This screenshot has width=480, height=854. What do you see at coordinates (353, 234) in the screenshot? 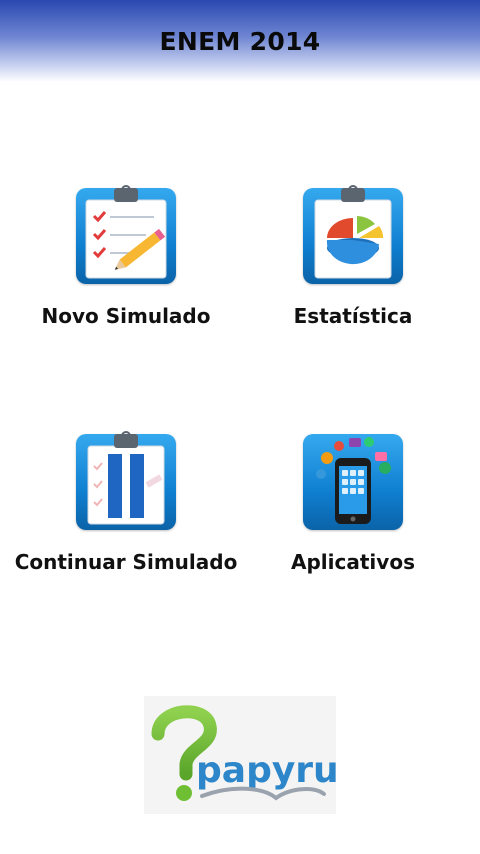
I see `clipboard-pie-chart-icon` at bounding box center [353, 234].